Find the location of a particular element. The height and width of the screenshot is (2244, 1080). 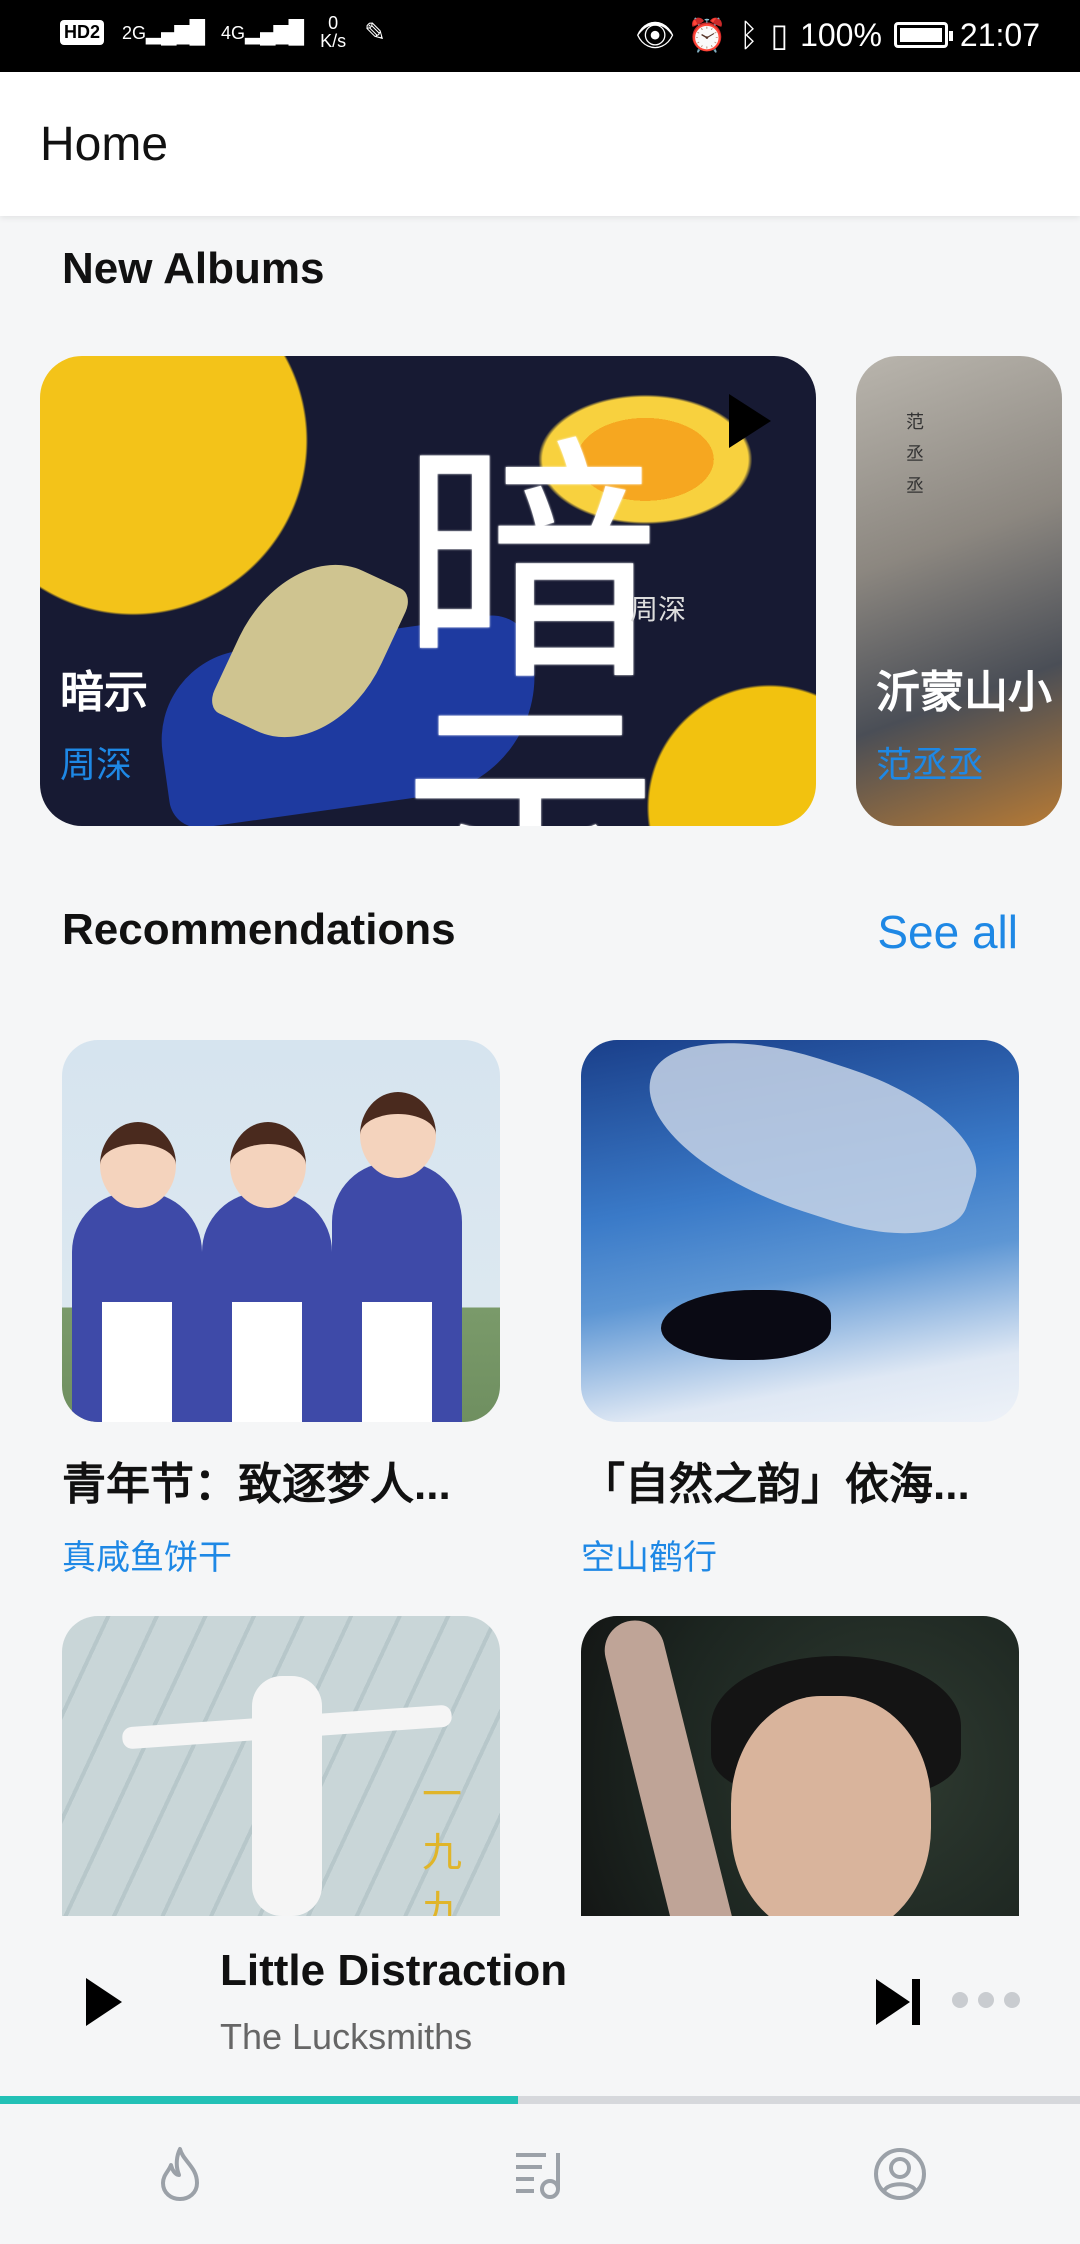

battery-percent: 100% is located at coordinates (841, 34).